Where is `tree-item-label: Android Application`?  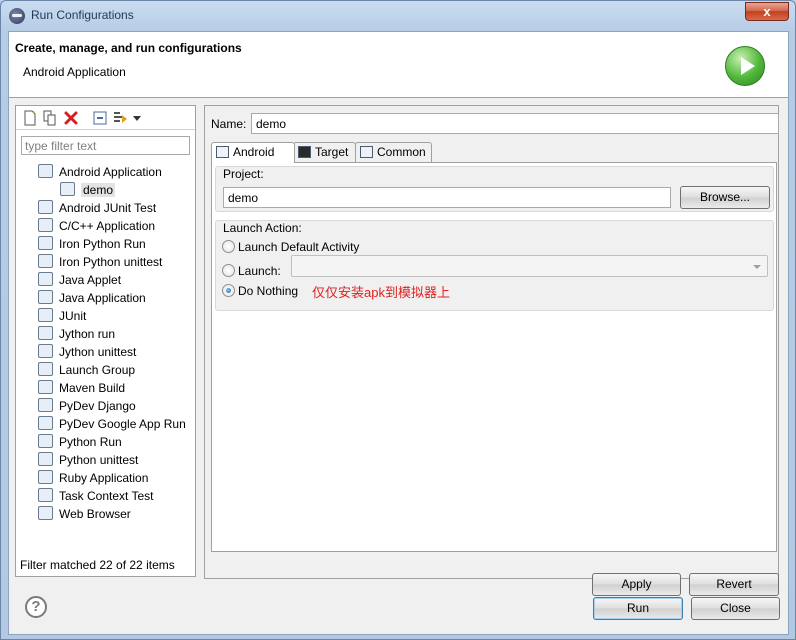 tree-item-label: Android Application is located at coordinates (110, 171).